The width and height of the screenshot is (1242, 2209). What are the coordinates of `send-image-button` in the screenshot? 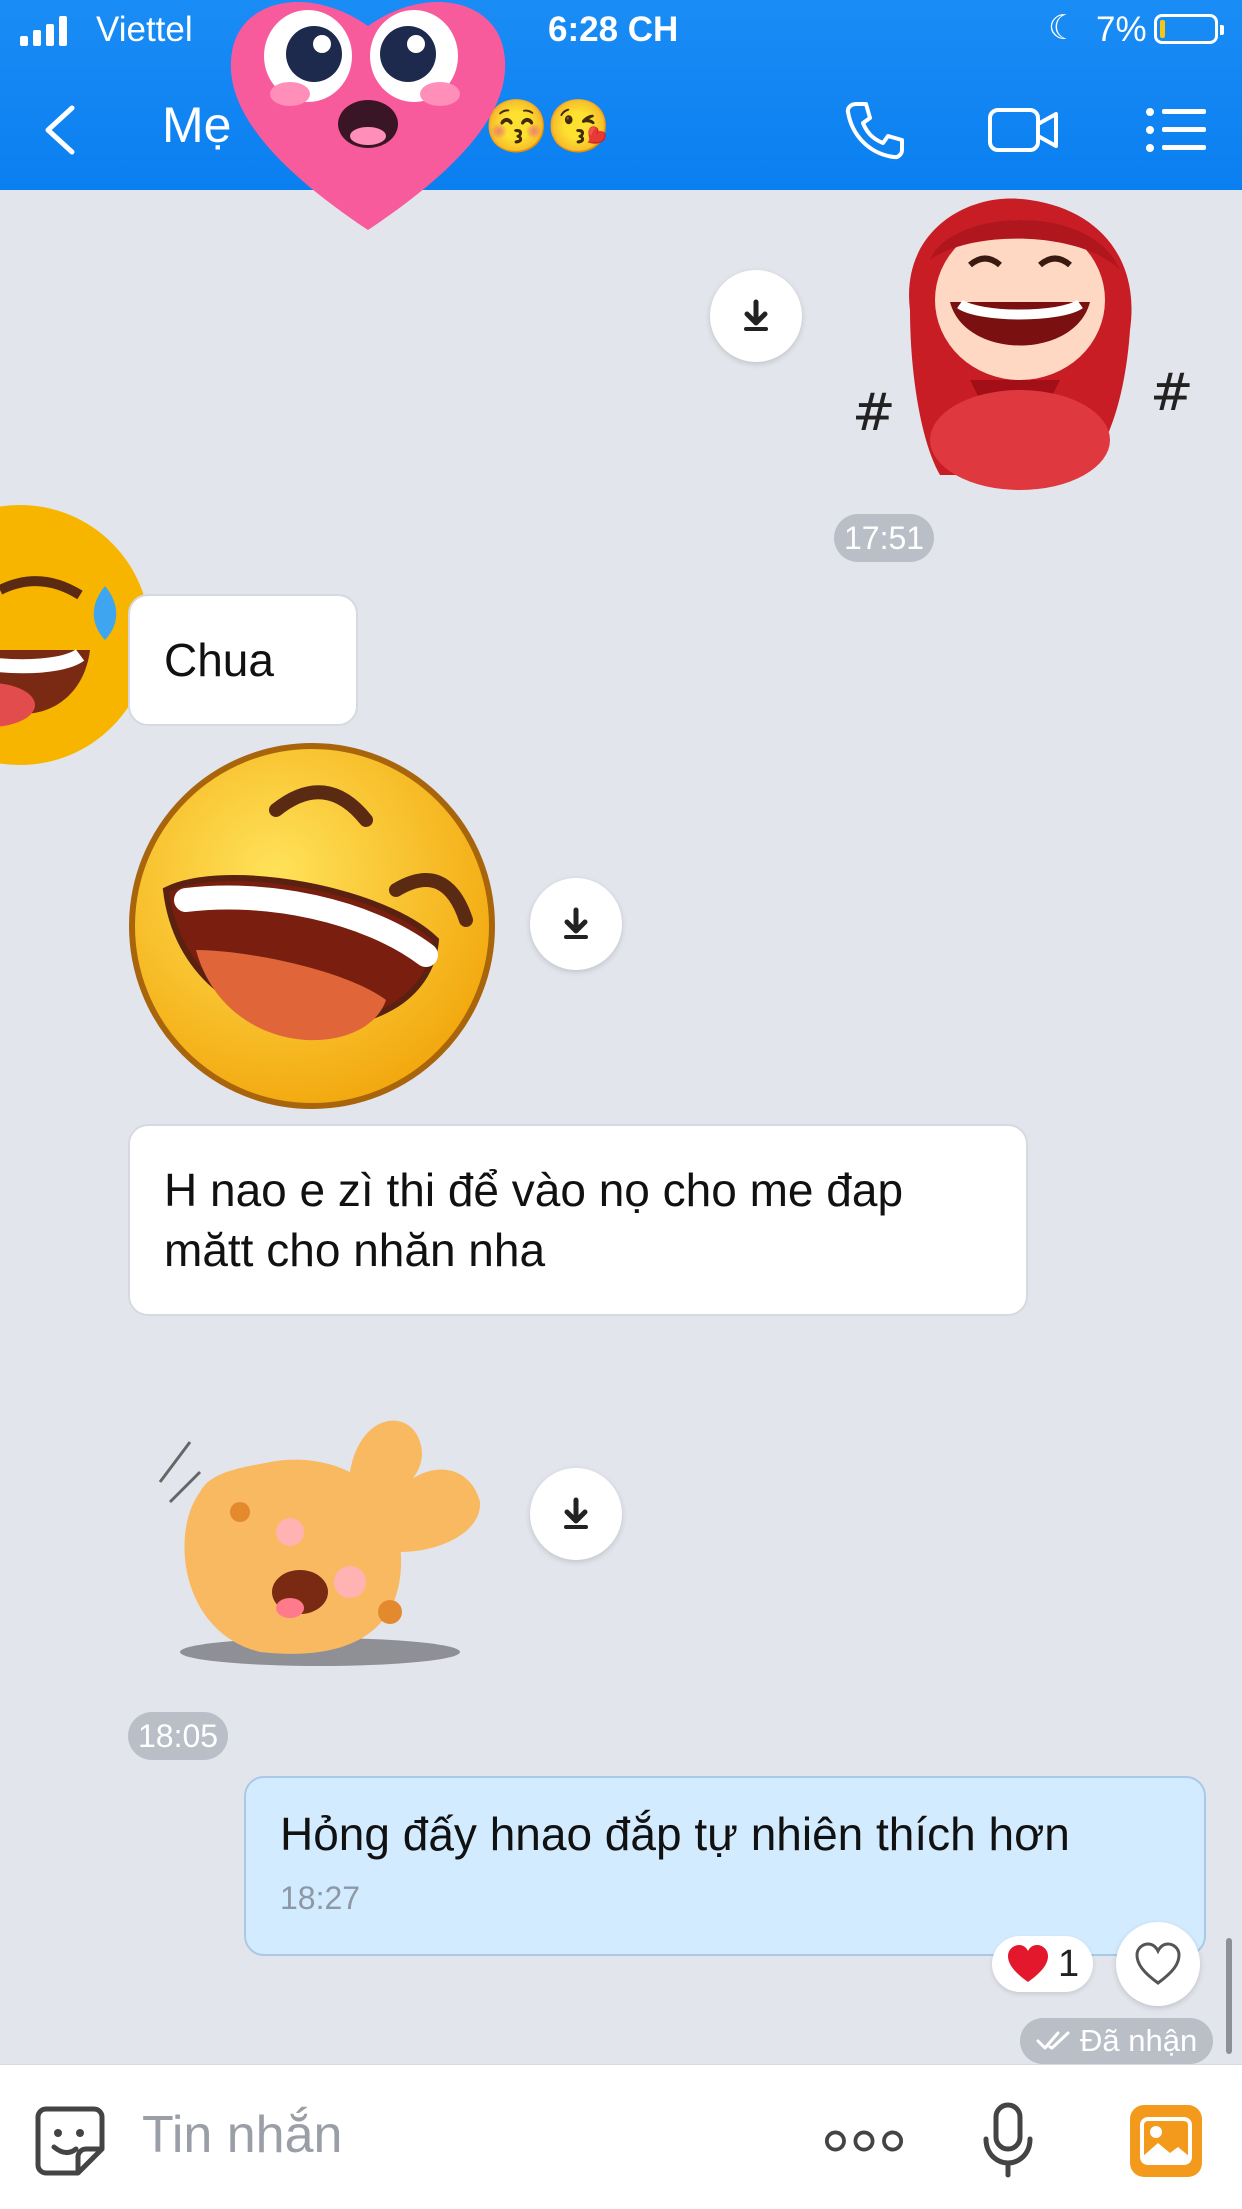 It's located at (1166, 2141).